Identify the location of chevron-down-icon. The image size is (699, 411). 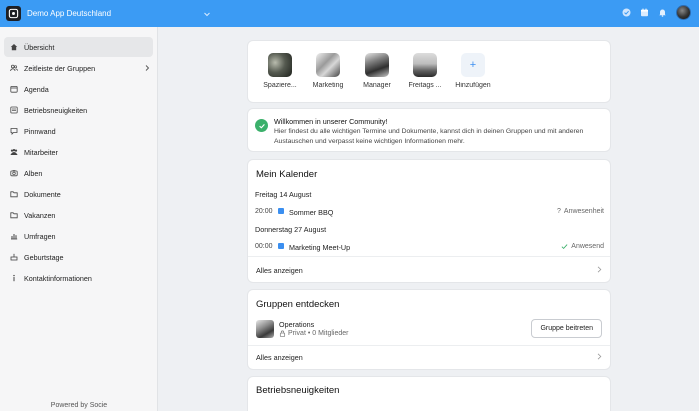
(207, 14).